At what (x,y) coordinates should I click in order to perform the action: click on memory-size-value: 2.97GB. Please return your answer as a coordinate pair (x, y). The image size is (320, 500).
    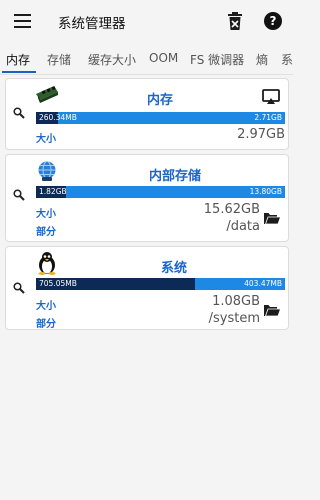
    Looking at the image, I should click on (261, 134).